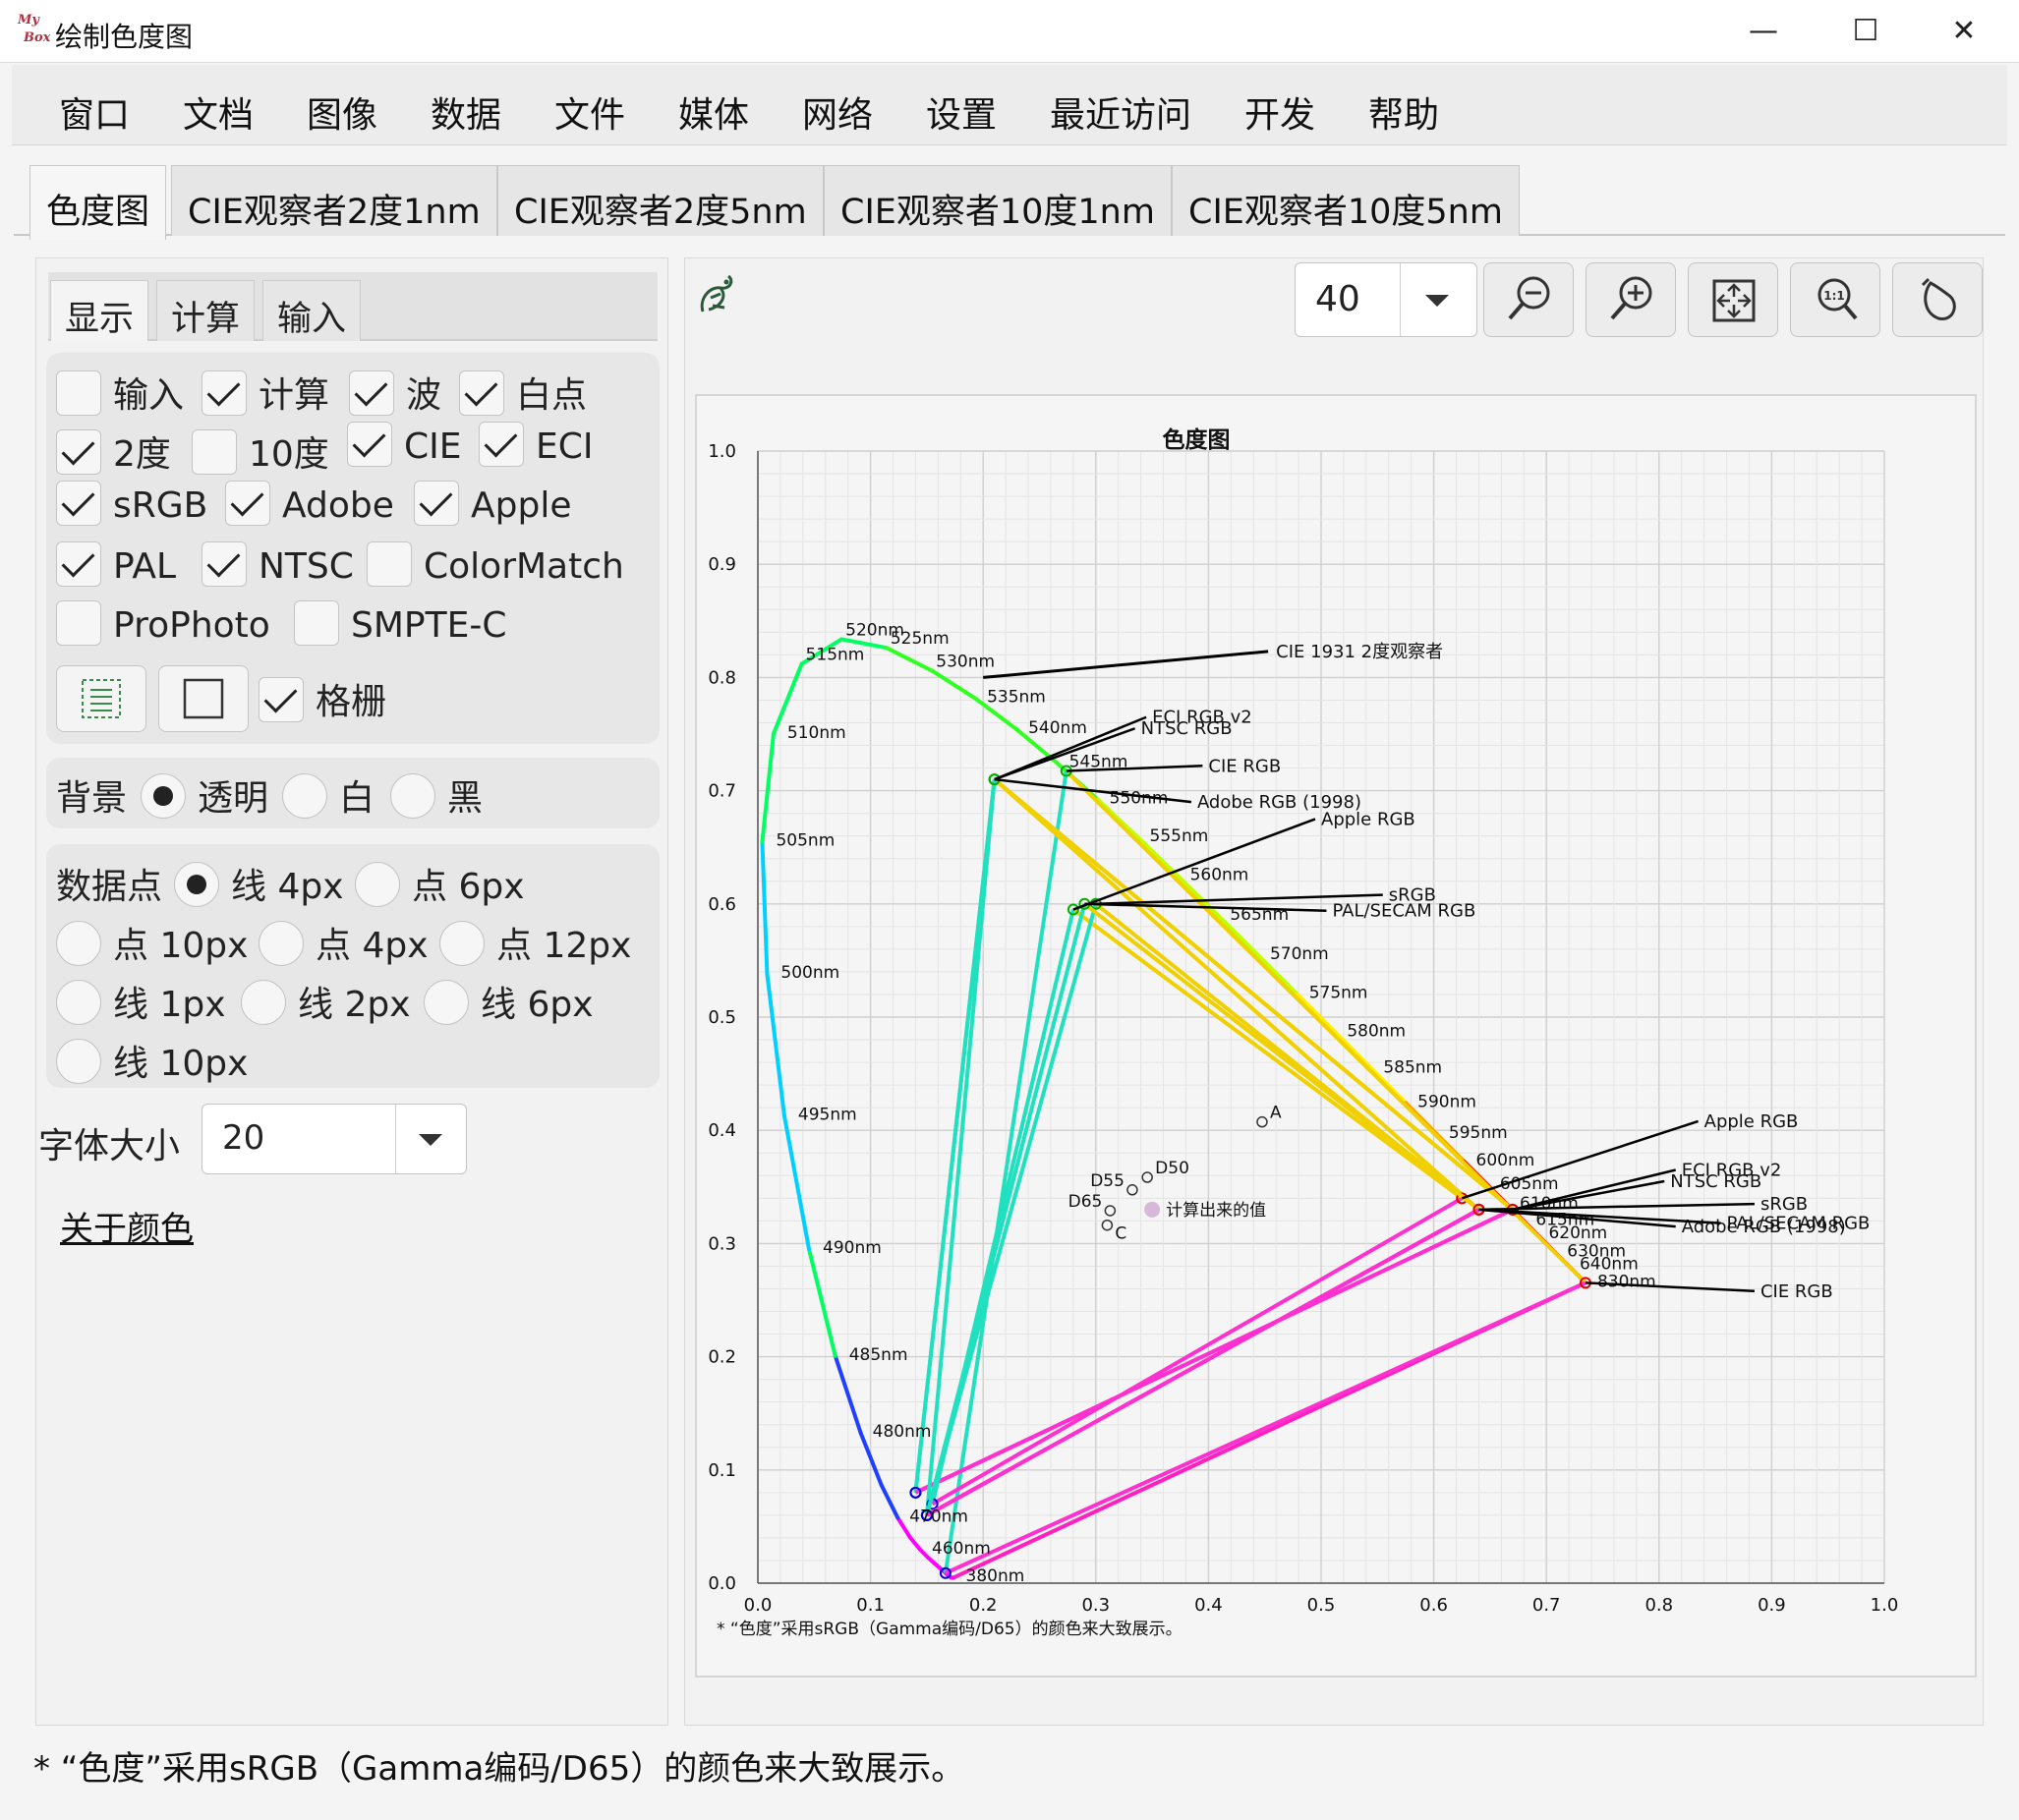 This screenshot has height=1820, width=2019. Describe the element at coordinates (141, 1002) in the screenshot. I see `radio-line-1px: 线 1px` at that location.